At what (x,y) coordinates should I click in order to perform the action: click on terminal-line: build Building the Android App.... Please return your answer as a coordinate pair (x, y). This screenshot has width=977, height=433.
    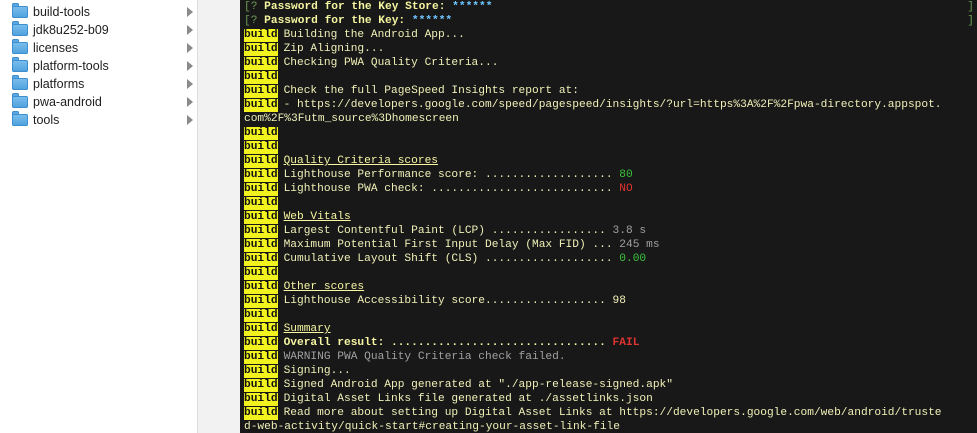
    Looking at the image, I should click on (608, 35).